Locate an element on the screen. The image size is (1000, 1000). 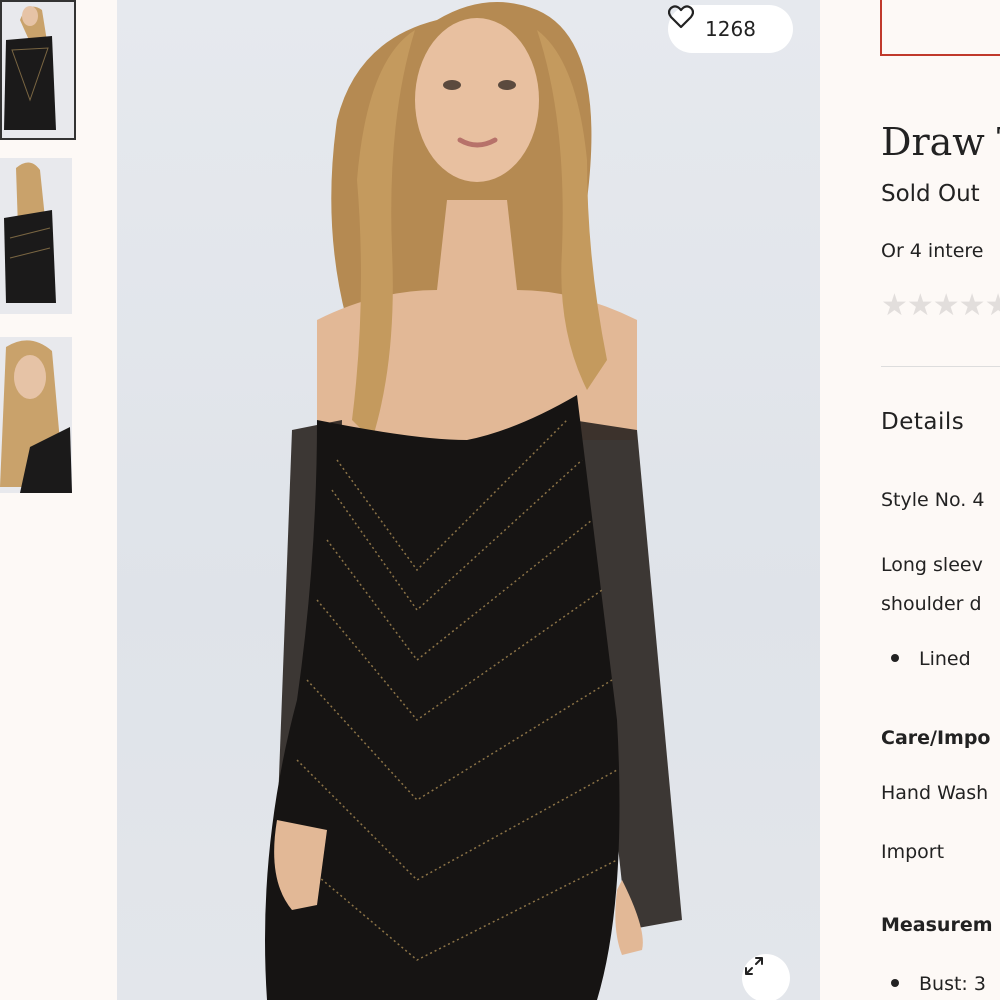
product-title: Draw T is located at coordinates (940, 142).